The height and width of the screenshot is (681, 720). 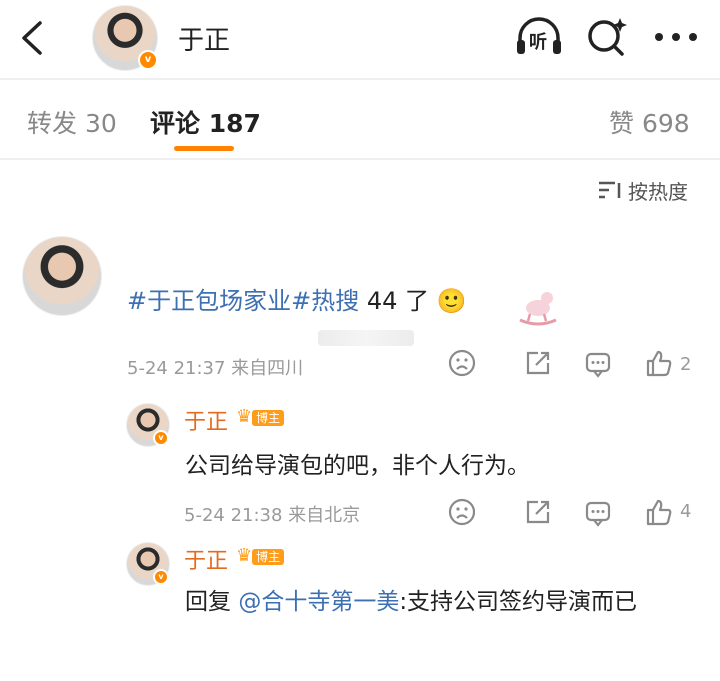 What do you see at coordinates (215, 368) in the screenshot?
I see `comment-meta: 5-24 21:37 来自四川` at bounding box center [215, 368].